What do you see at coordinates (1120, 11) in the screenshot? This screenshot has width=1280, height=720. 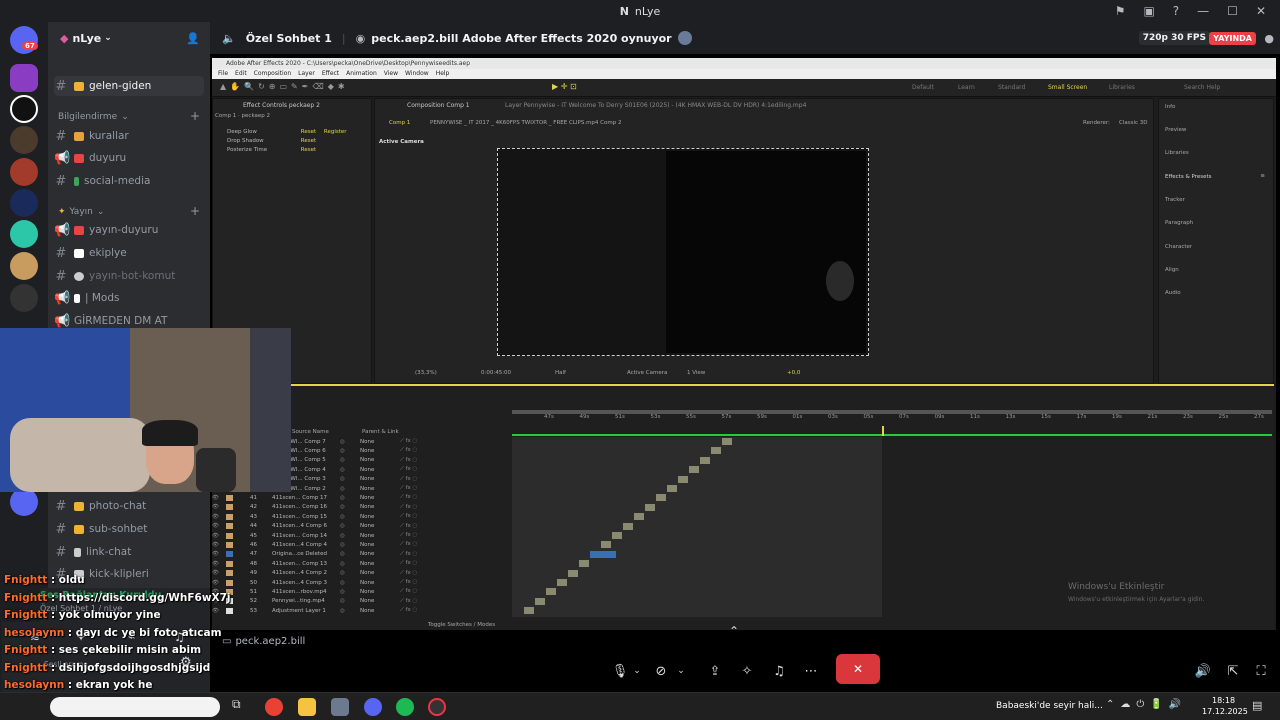 I see `flag-icon: ⚑` at bounding box center [1120, 11].